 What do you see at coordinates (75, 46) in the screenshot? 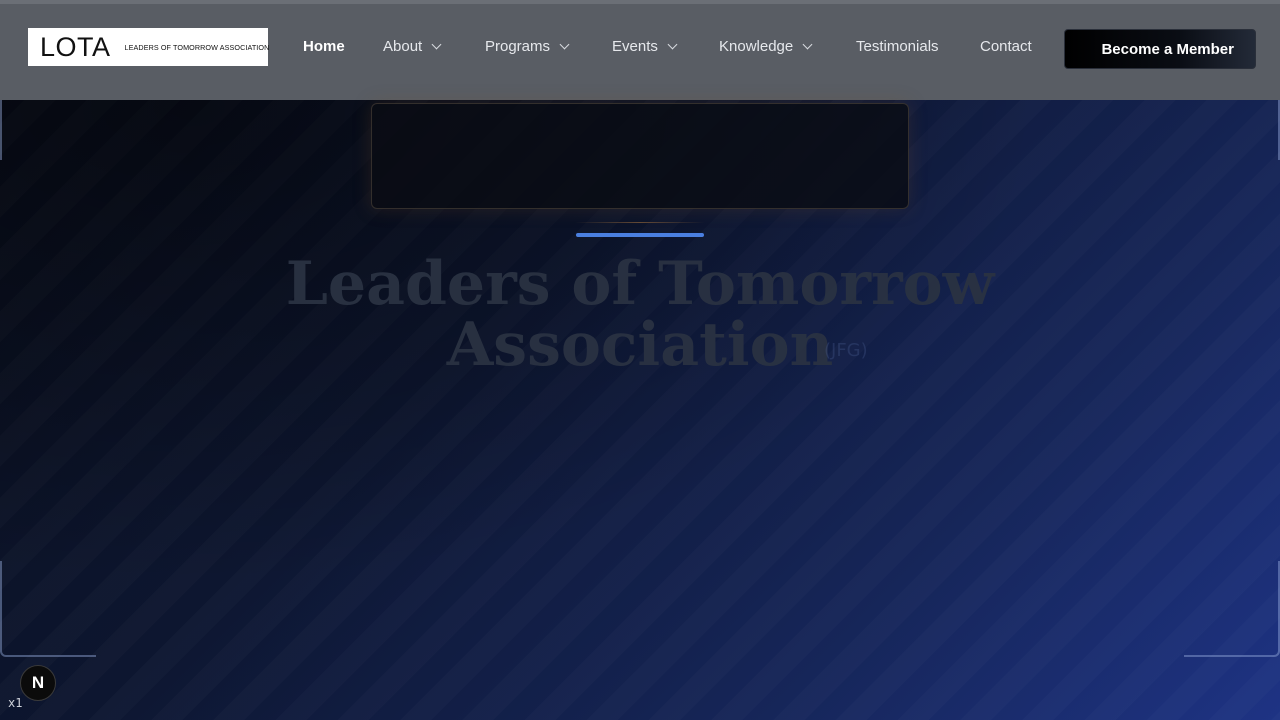
I see `logo-mark: LOTA` at bounding box center [75, 46].